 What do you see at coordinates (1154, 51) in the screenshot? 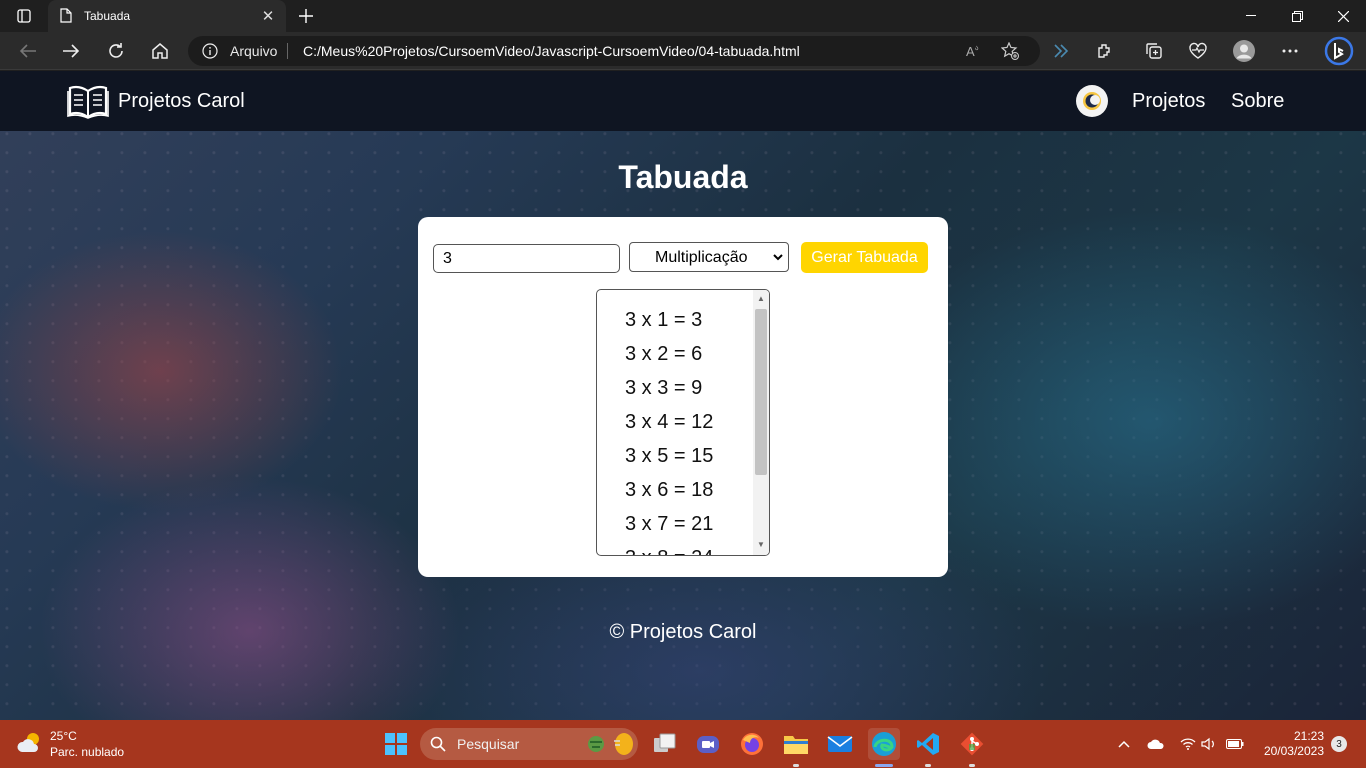
I see `collections-icon` at bounding box center [1154, 51].